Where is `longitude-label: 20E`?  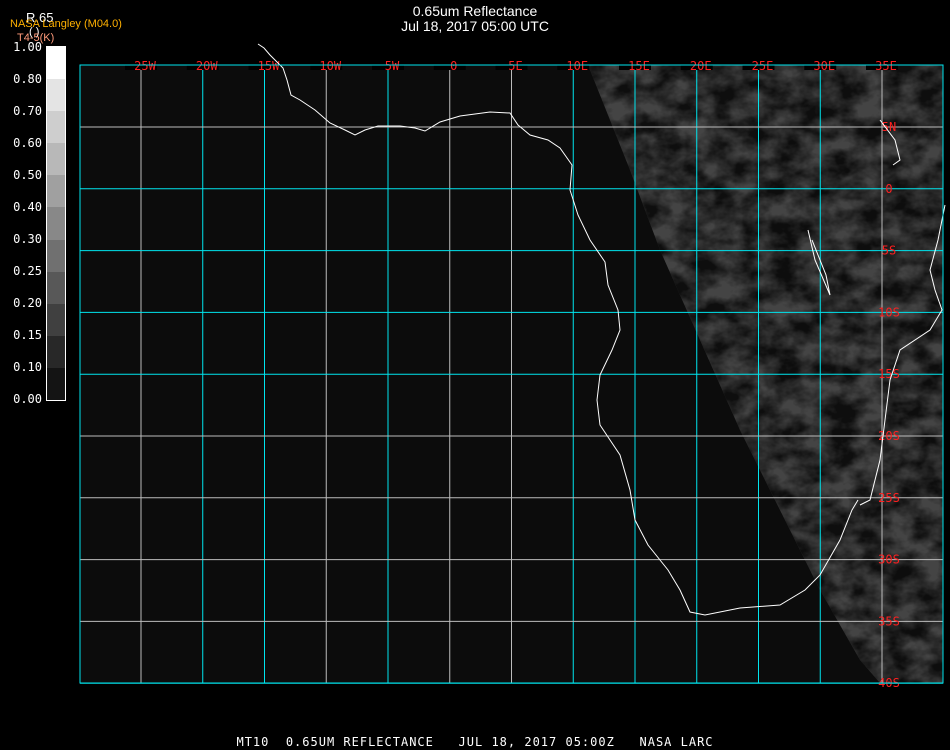
longitude-label: 20E is located at coordinates (701, 66).